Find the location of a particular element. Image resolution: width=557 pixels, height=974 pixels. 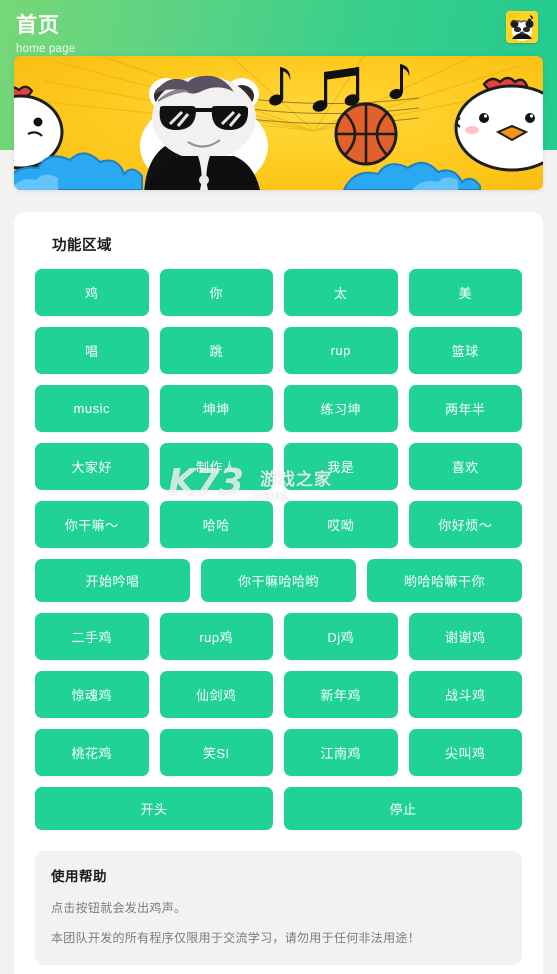

help-line: 本团队开发的所有程序仅限用于交流学习，请勿用于任何非法用途！ is located at coordinates (236, 938).